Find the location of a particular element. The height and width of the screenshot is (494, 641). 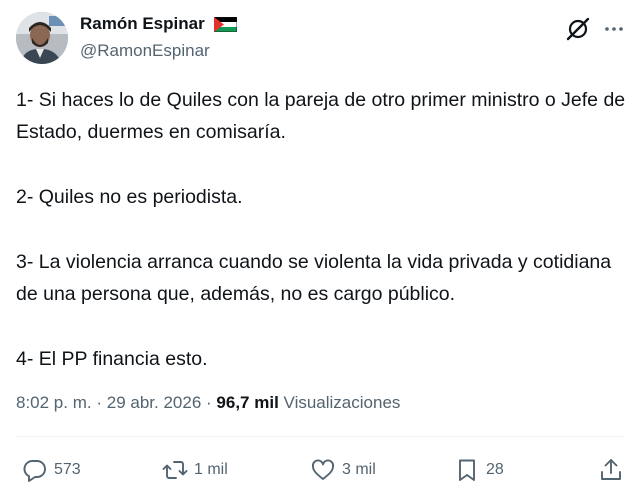

repost-button: 1 mil is located at coordinates (195, 470).